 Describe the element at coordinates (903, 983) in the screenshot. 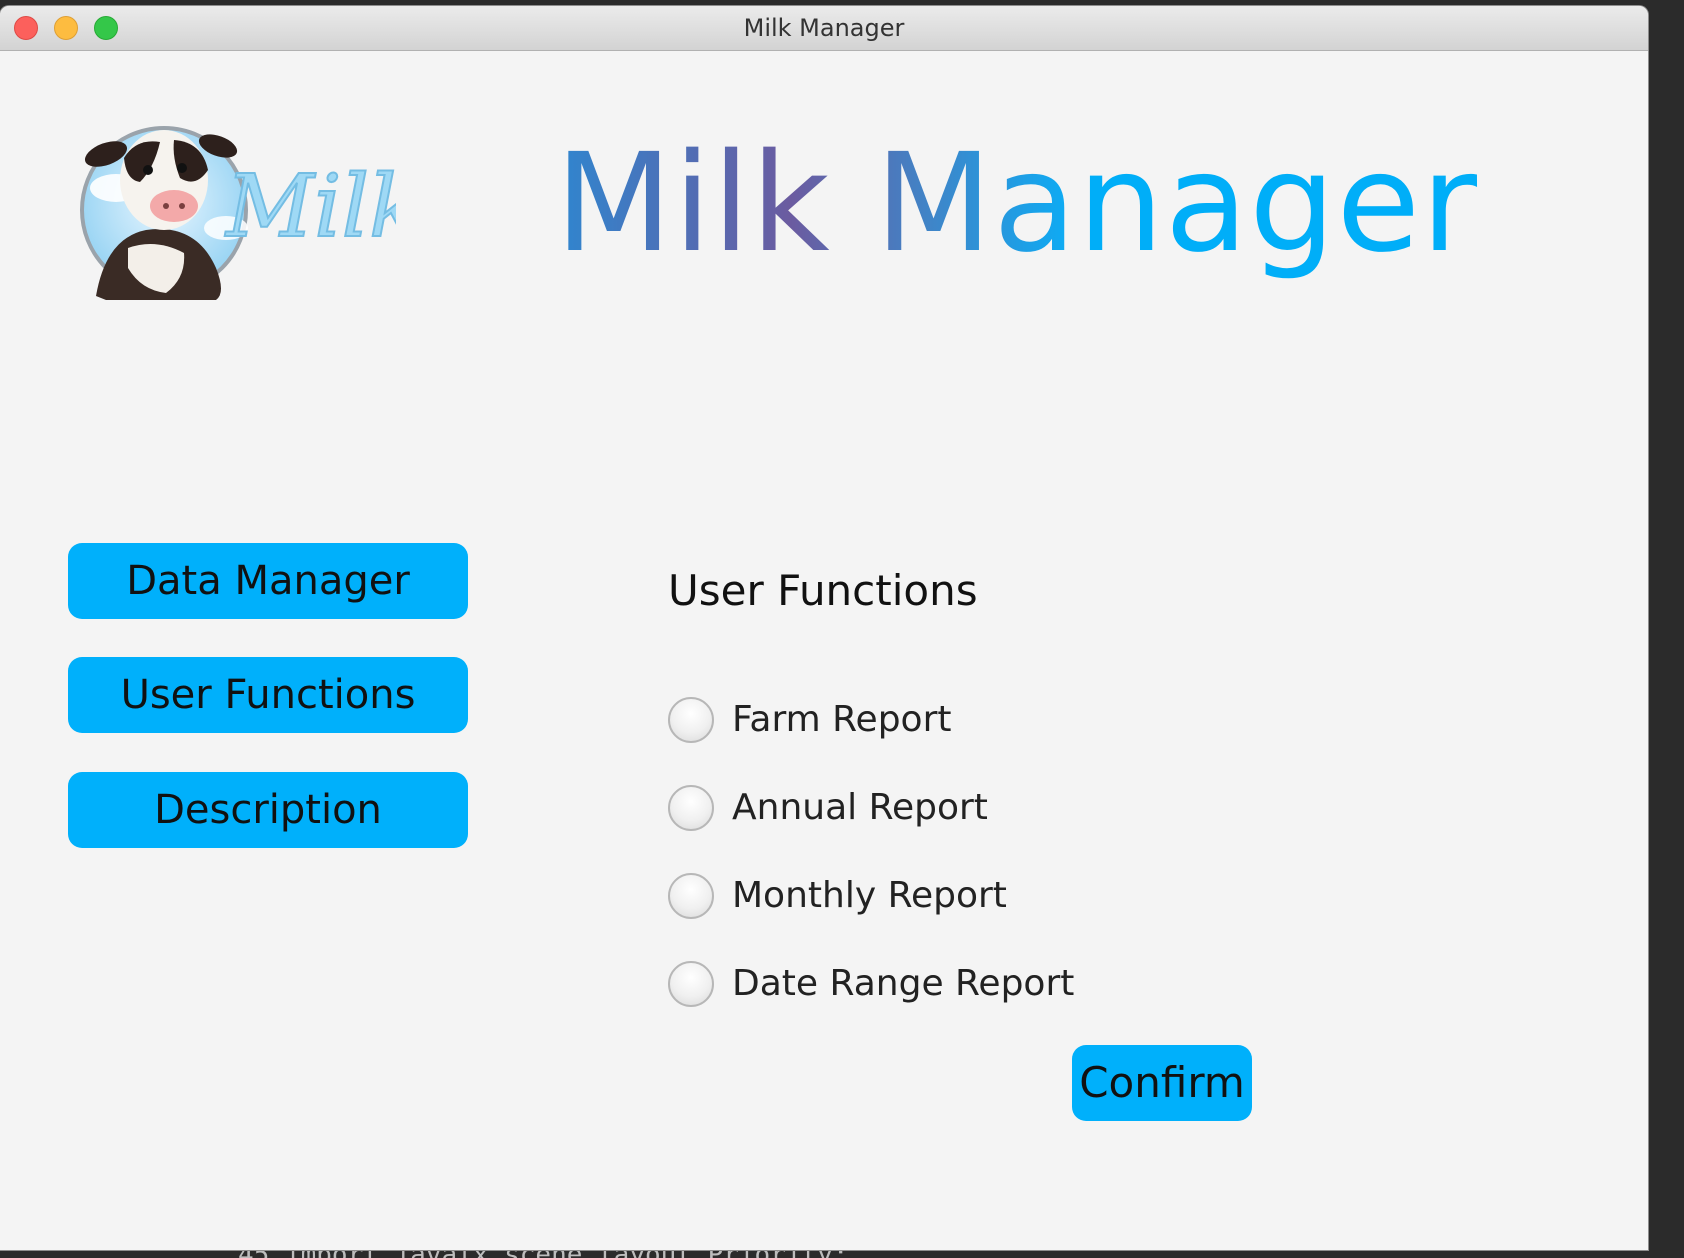

I see `date-range-report-label: Date Range Report` at that location.